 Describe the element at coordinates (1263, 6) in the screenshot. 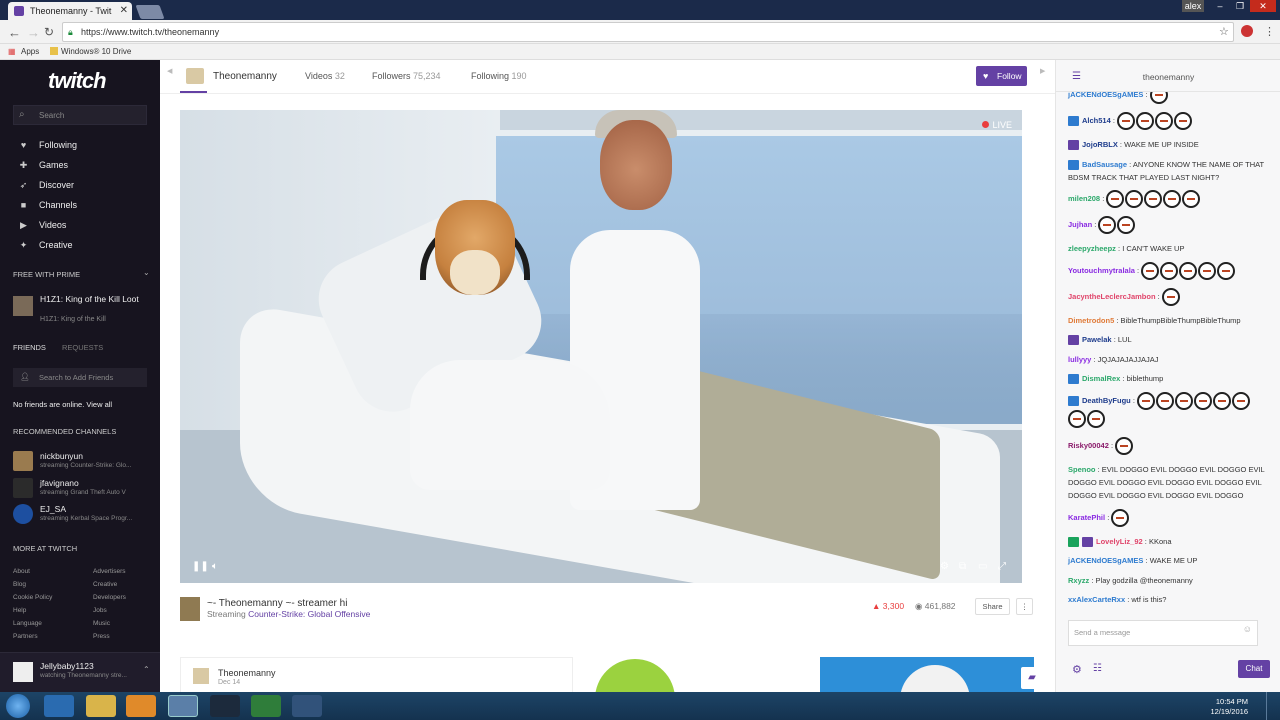

I see `window-close-icon: ✕` at that location.